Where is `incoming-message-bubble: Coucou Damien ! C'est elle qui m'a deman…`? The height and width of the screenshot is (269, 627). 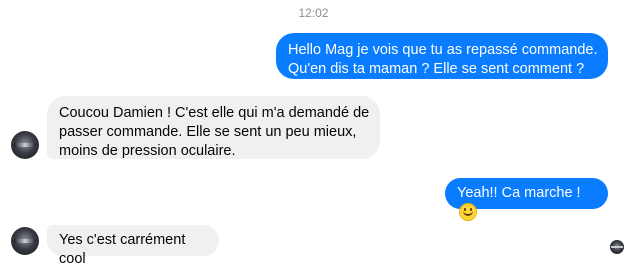
incoming-message-bubble: Coucou Damien ! C'est elle qui m'a deman… is located at coordinates (213, 127).